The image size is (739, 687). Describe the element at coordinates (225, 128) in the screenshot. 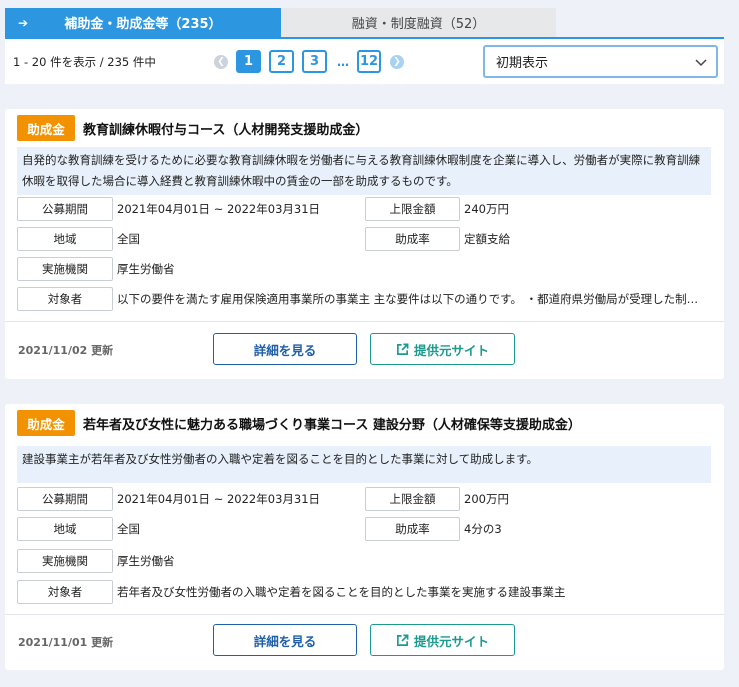

I see `card-title: 教育訓練休暇付与コース（人材開発支援助成金）` at that location.